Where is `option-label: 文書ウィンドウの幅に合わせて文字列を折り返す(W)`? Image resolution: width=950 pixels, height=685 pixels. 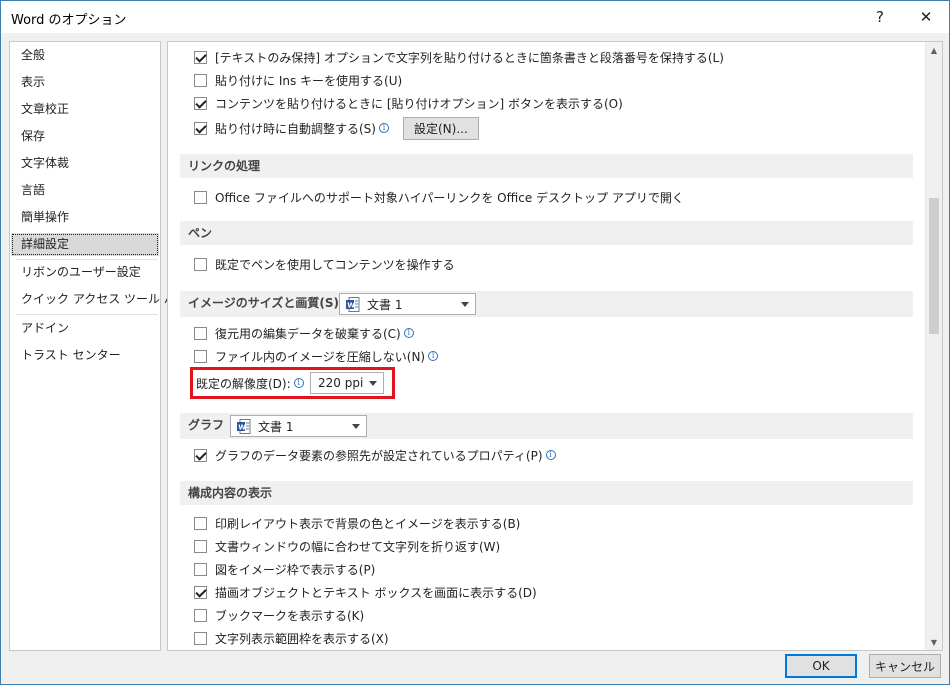
option-label: 文書ウィンドウの幅に合わせて文字列を折り返す(W) is located at coordinates (358, 546).